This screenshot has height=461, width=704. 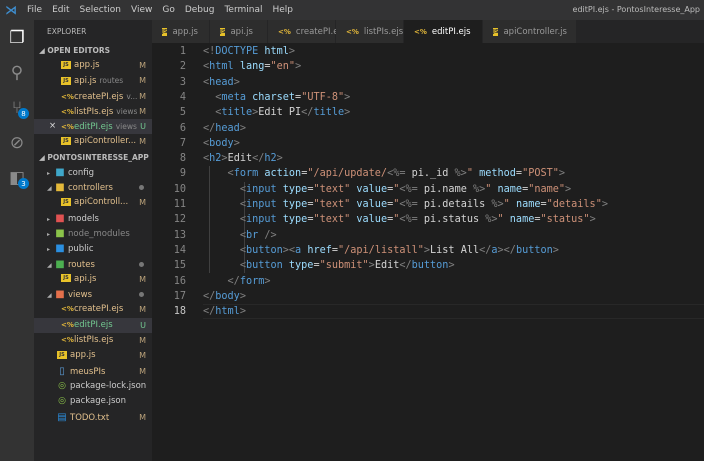 What do you see at coordinates (93, 141) in the screenshot?
I see `open-editor-item: JS apiController... M` at bounding box center [93, 141].